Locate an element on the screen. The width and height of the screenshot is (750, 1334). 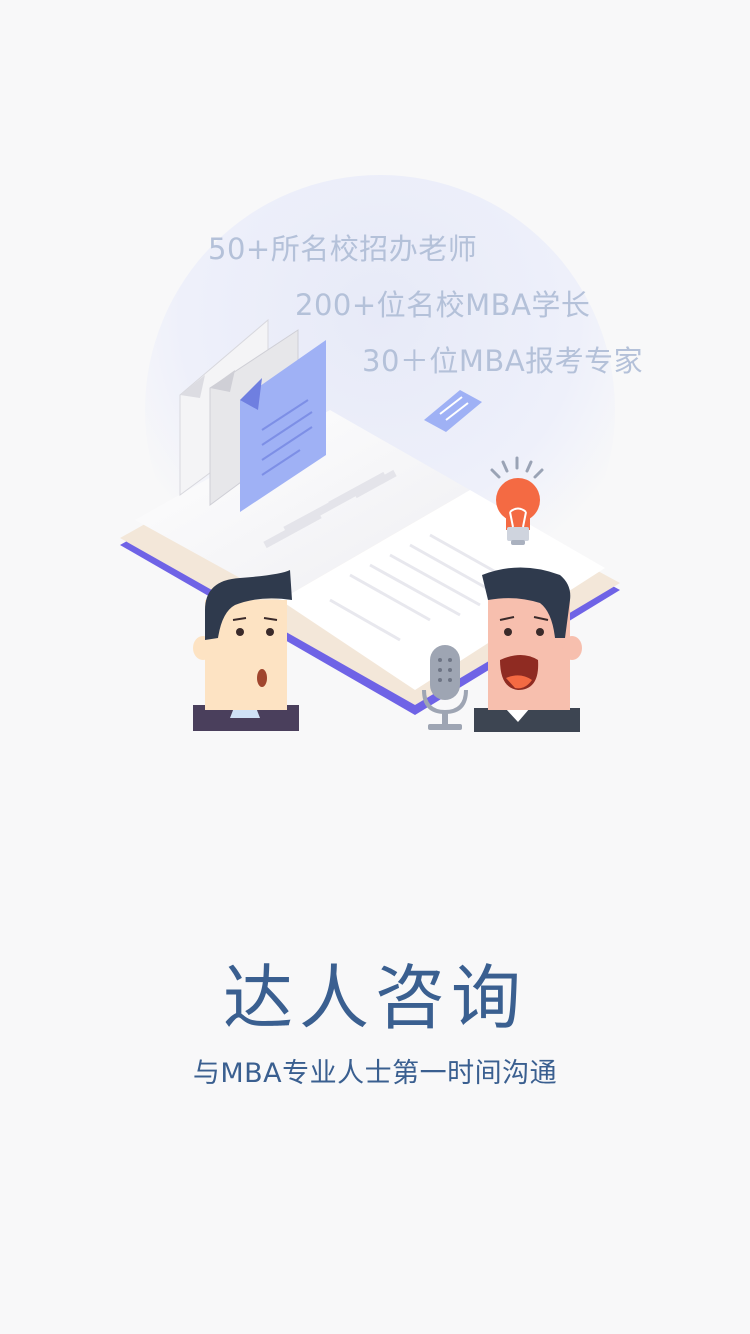
stat-teachers: 50+所名校招办老师 is located at coordinates (343, 249).